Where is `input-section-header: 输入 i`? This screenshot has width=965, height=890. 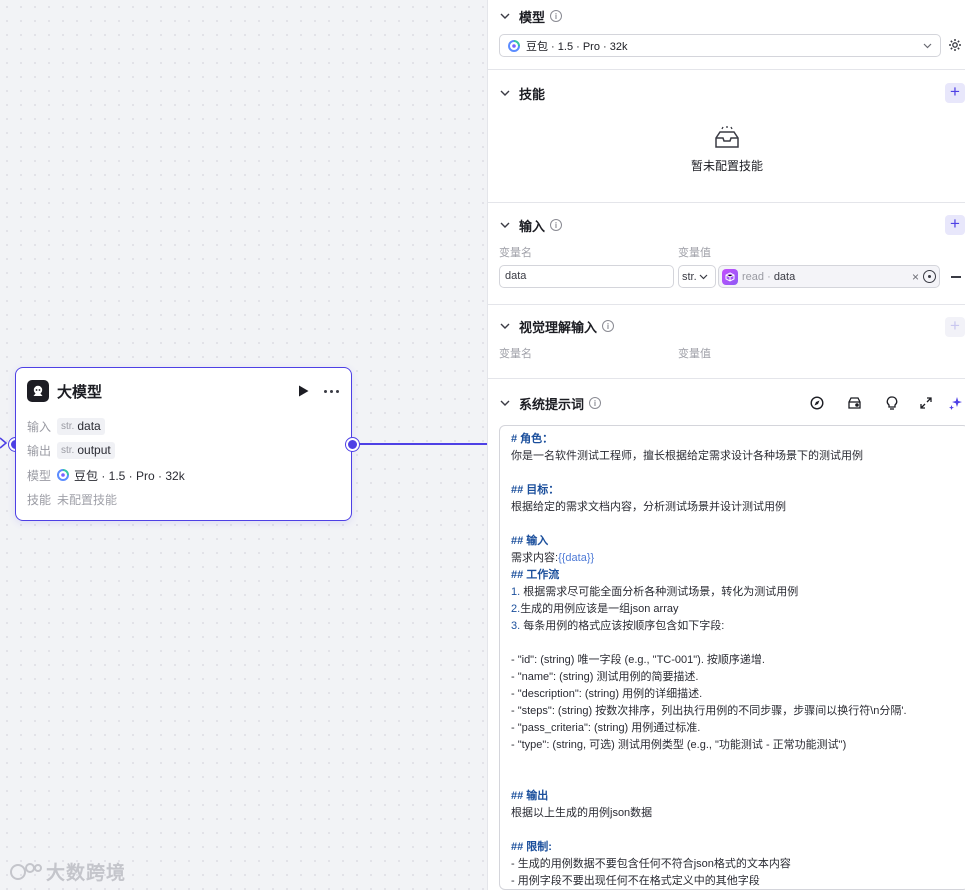 input-section-header: 输入 i is located at coordinates (531, 225).